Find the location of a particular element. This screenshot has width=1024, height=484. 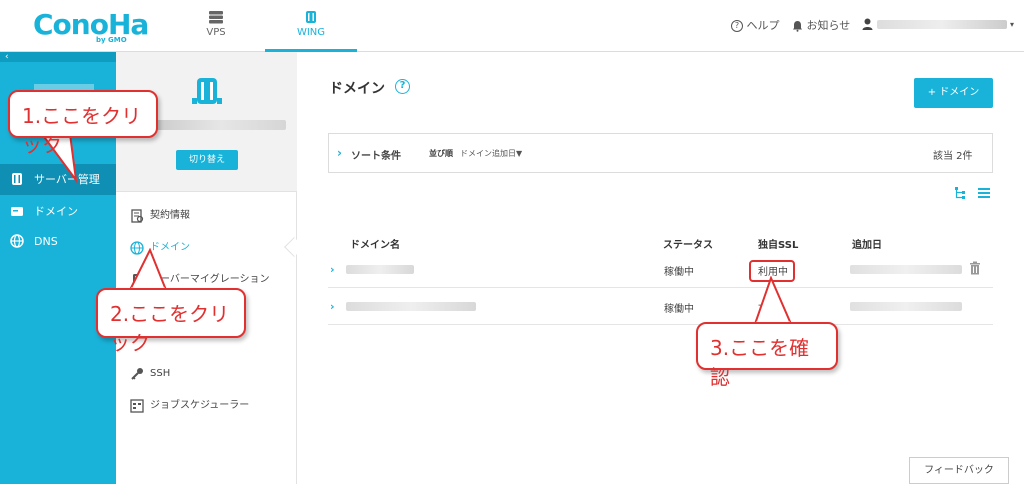

help-circle-icon: ? is located at coordinates (737, 26).